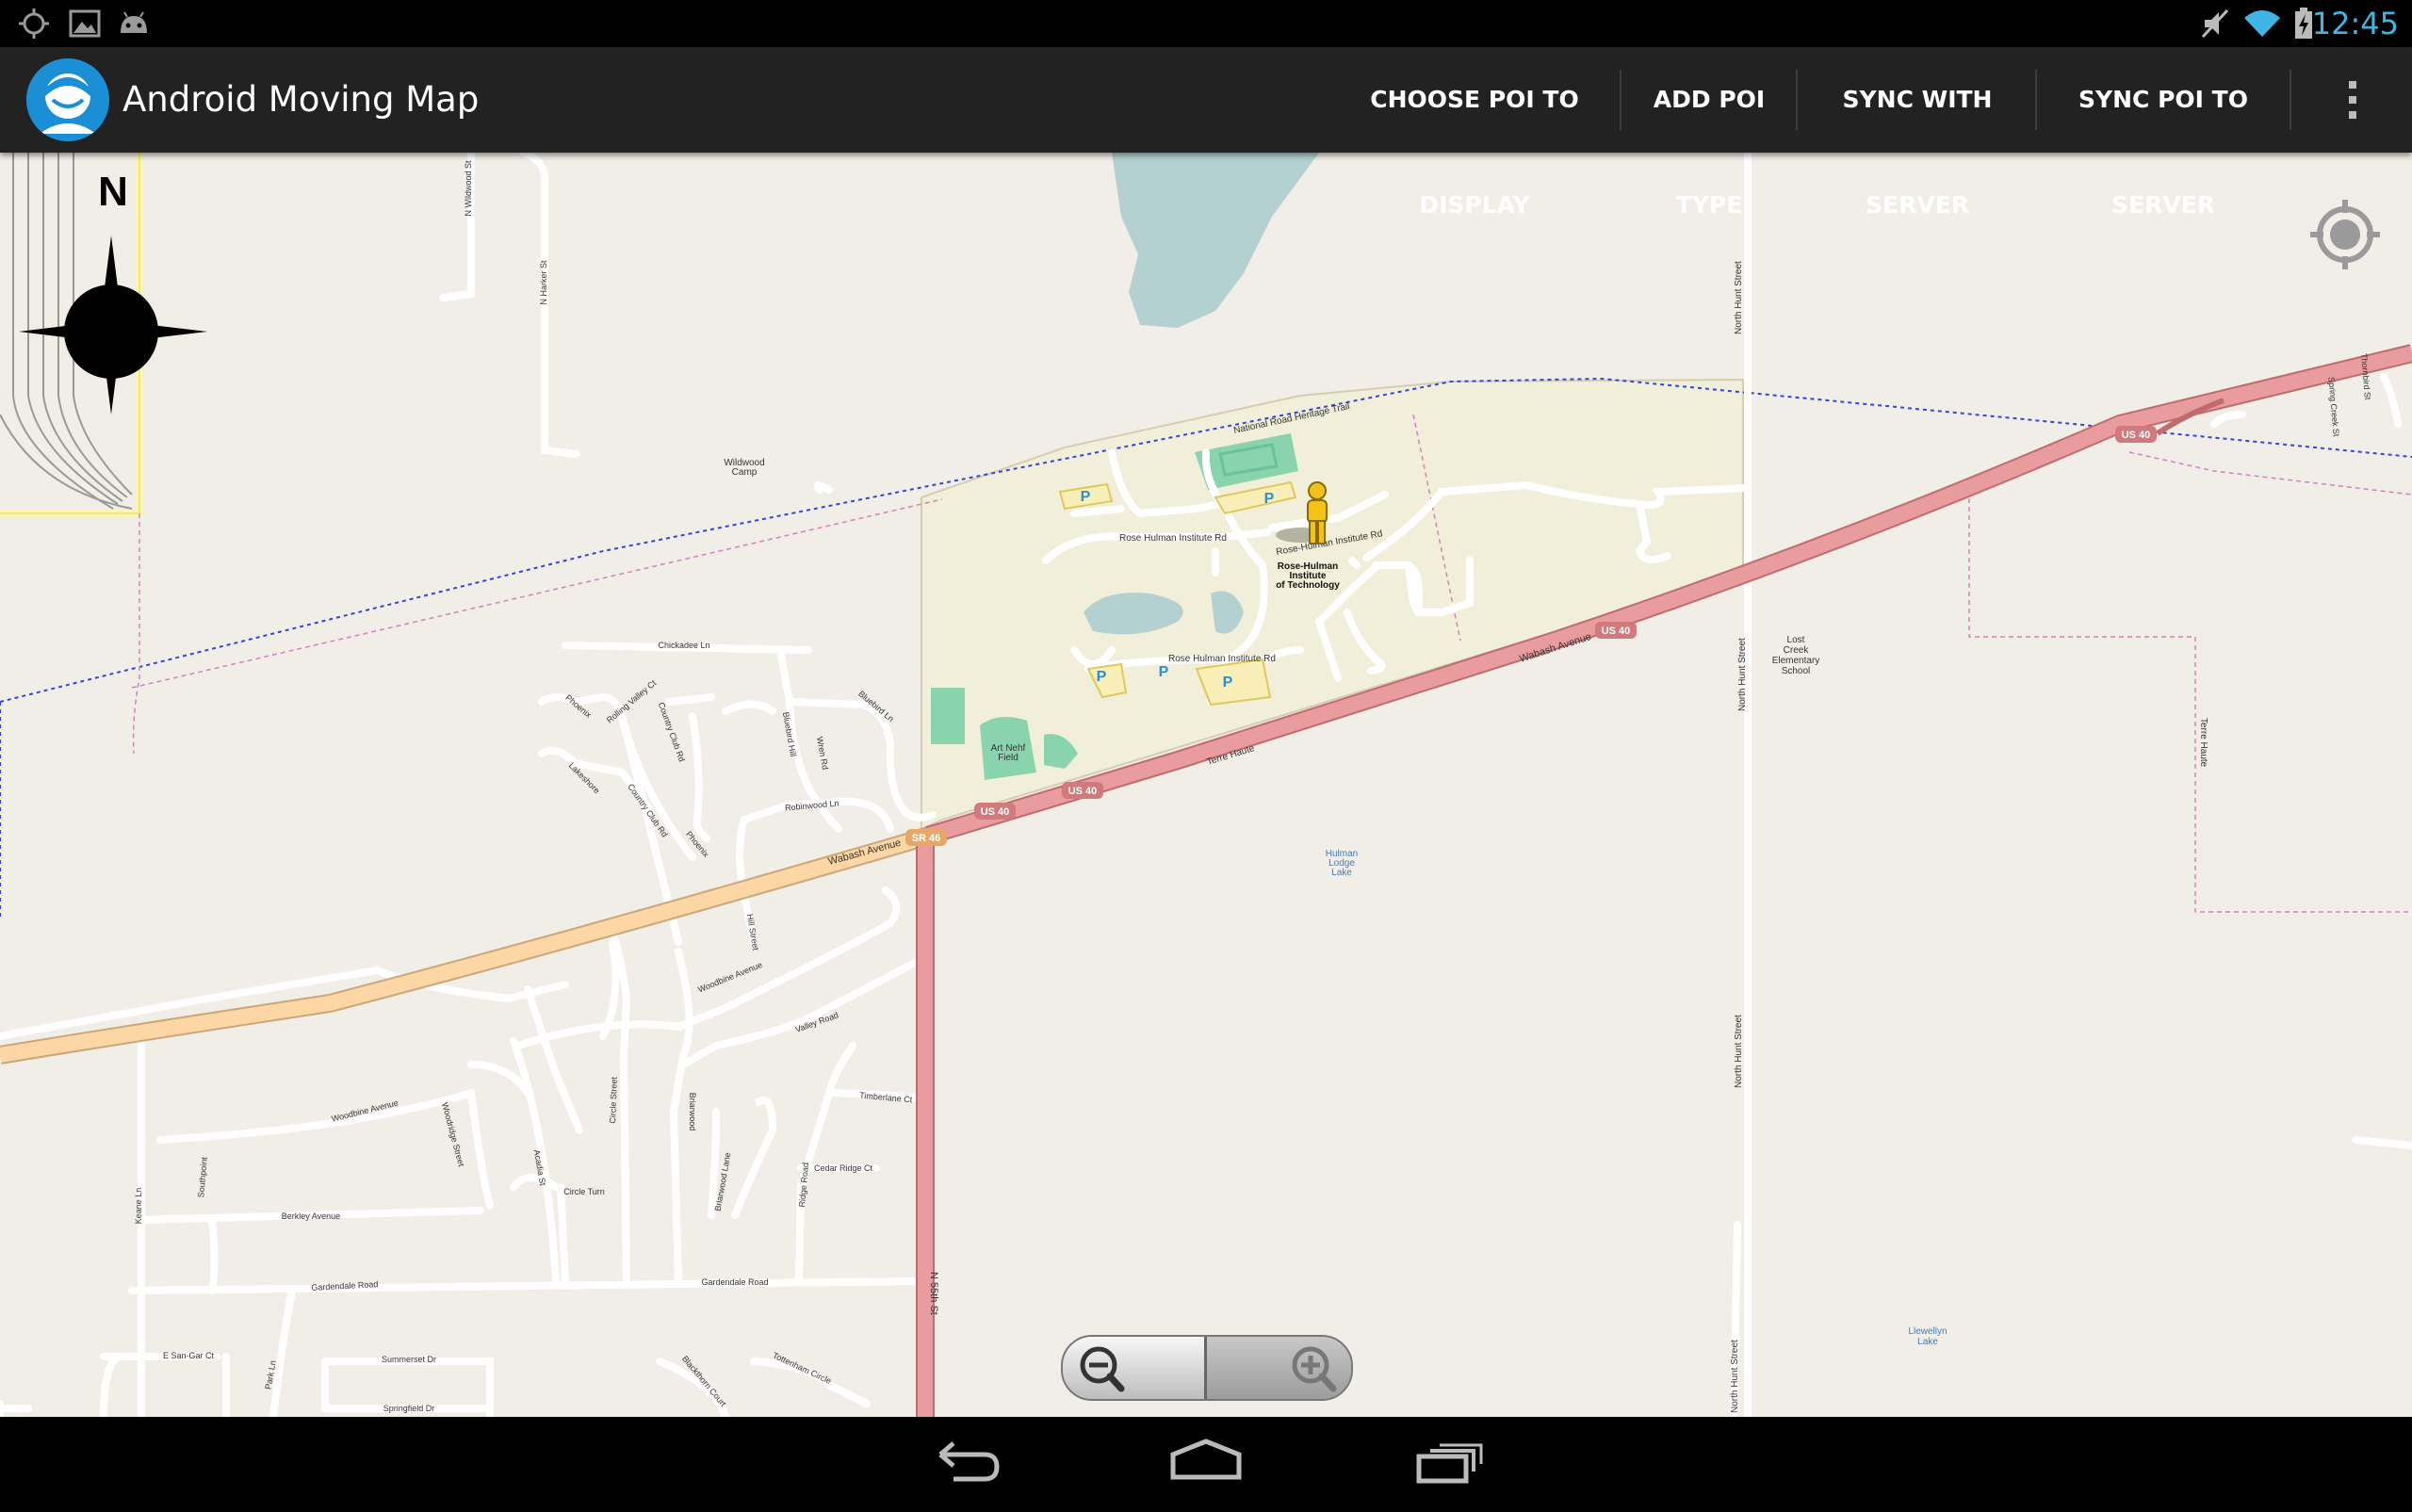 Image resolution: width=2412 pixels, height=1512 pixels. What do you see at coordinates (311, 1216) in the screenshot?
I see `svg-text: Berkley Avenue` at bounding box center [311, 1216].